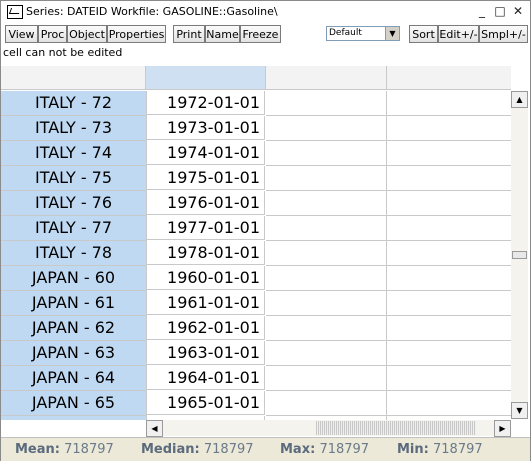  What do you see at coordinates (206, 128) in the screenshot?
I see `value-cell: 1973-01-01` at bounding box center [206, 128].